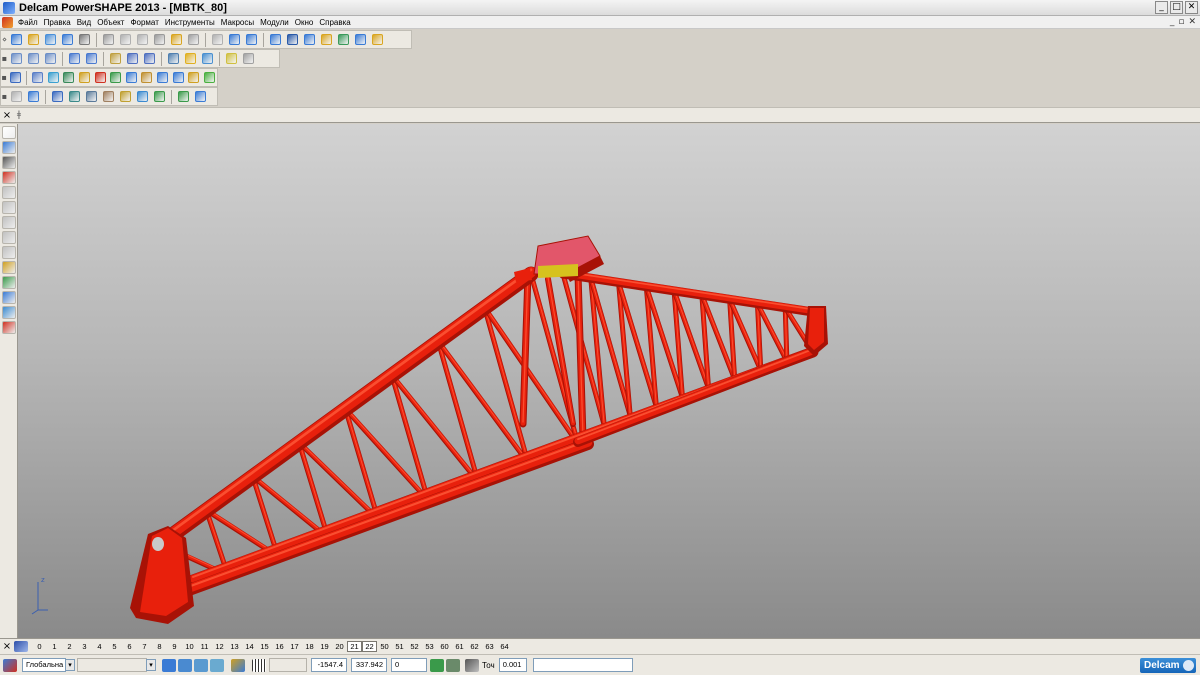  What do you see at coordinates (309, 646) in the screenshot?
I see `level-button: 18` at bounding box center [309, 646].